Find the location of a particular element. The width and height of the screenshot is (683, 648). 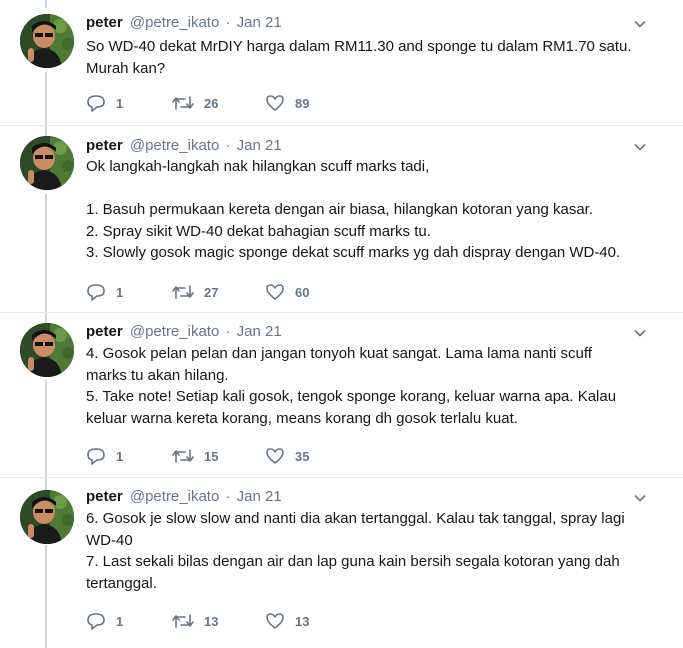

retweet-count: 15 is located at coordinates (211, 456).